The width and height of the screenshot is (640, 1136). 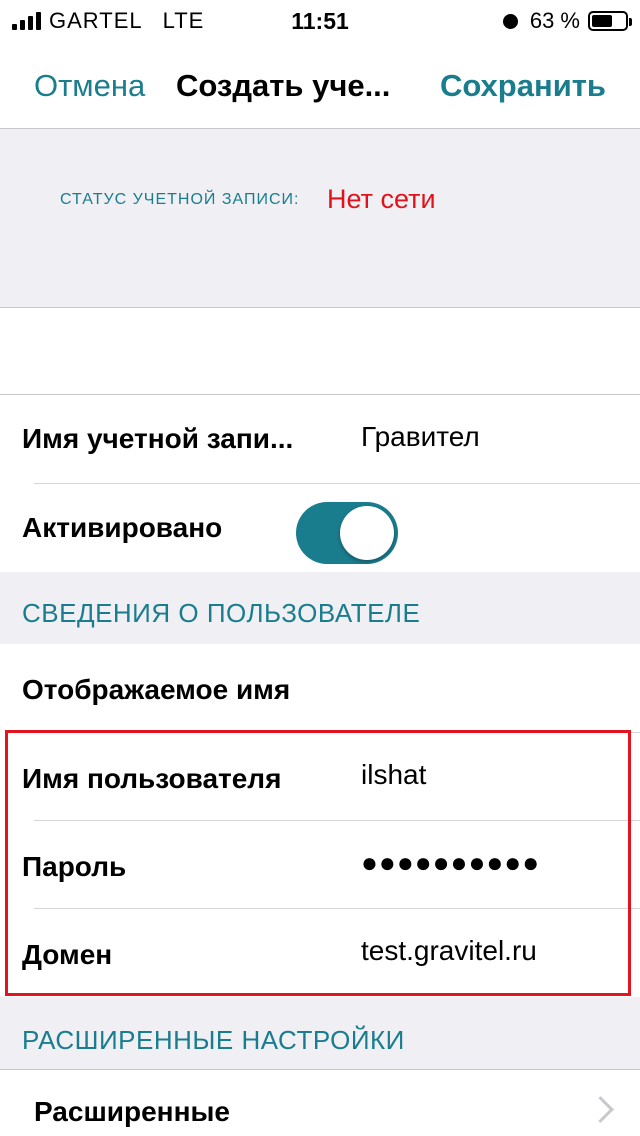 I want to click on save-button: Сохранить, so click(x=523, y=86).